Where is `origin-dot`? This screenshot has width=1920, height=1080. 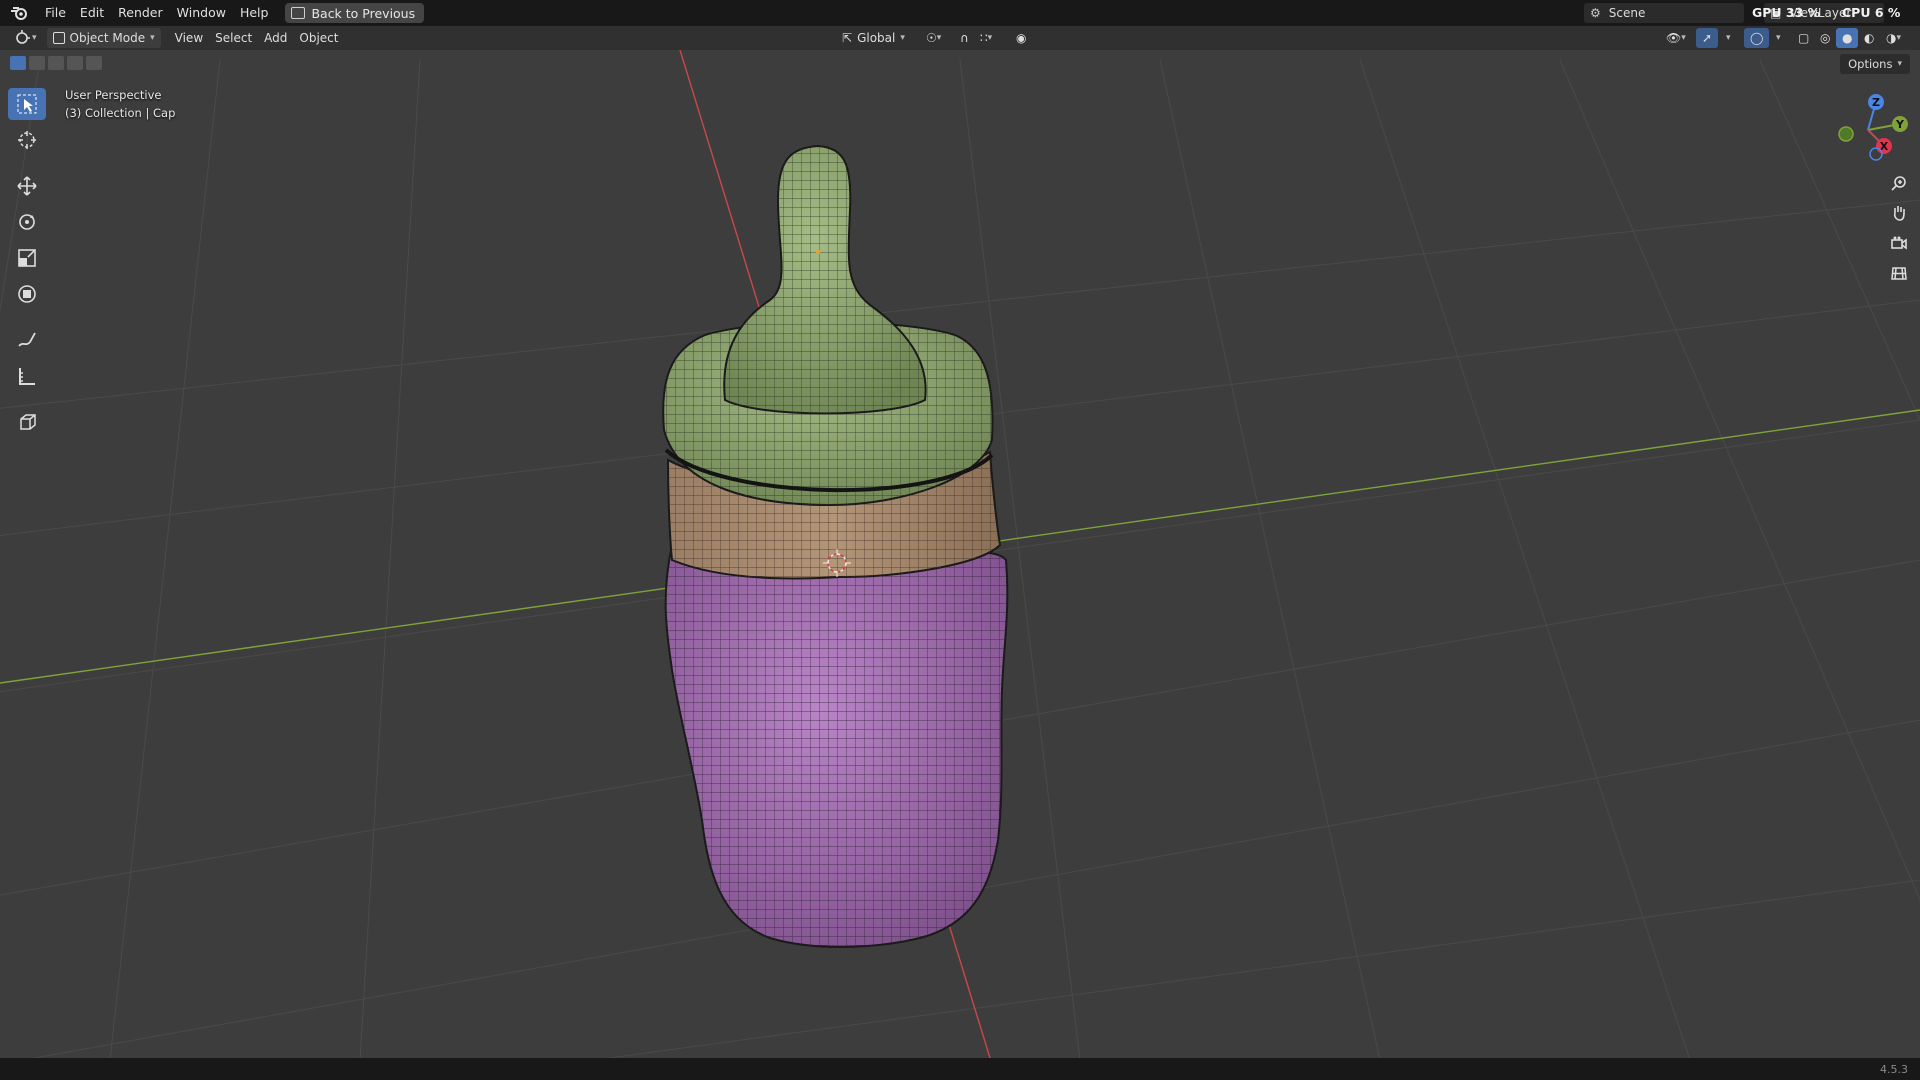 origin-dot is located at coordinates (818, 252).